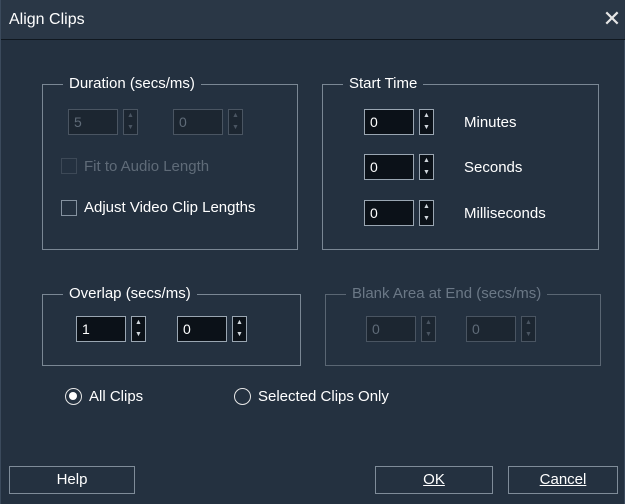 This screenshot has width=625, height=504. I want to click on duration-ms-field: 0, so click(198, 122).